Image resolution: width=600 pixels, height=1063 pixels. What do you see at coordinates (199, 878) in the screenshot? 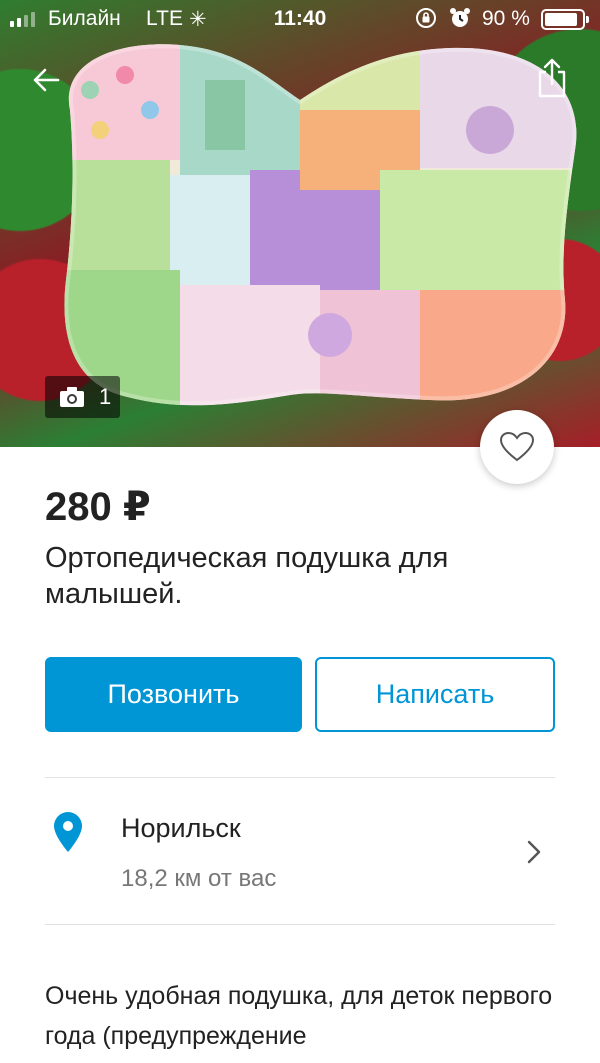
I see `location-distance: 18,2 км от вас` at bounding box center [199, 878].